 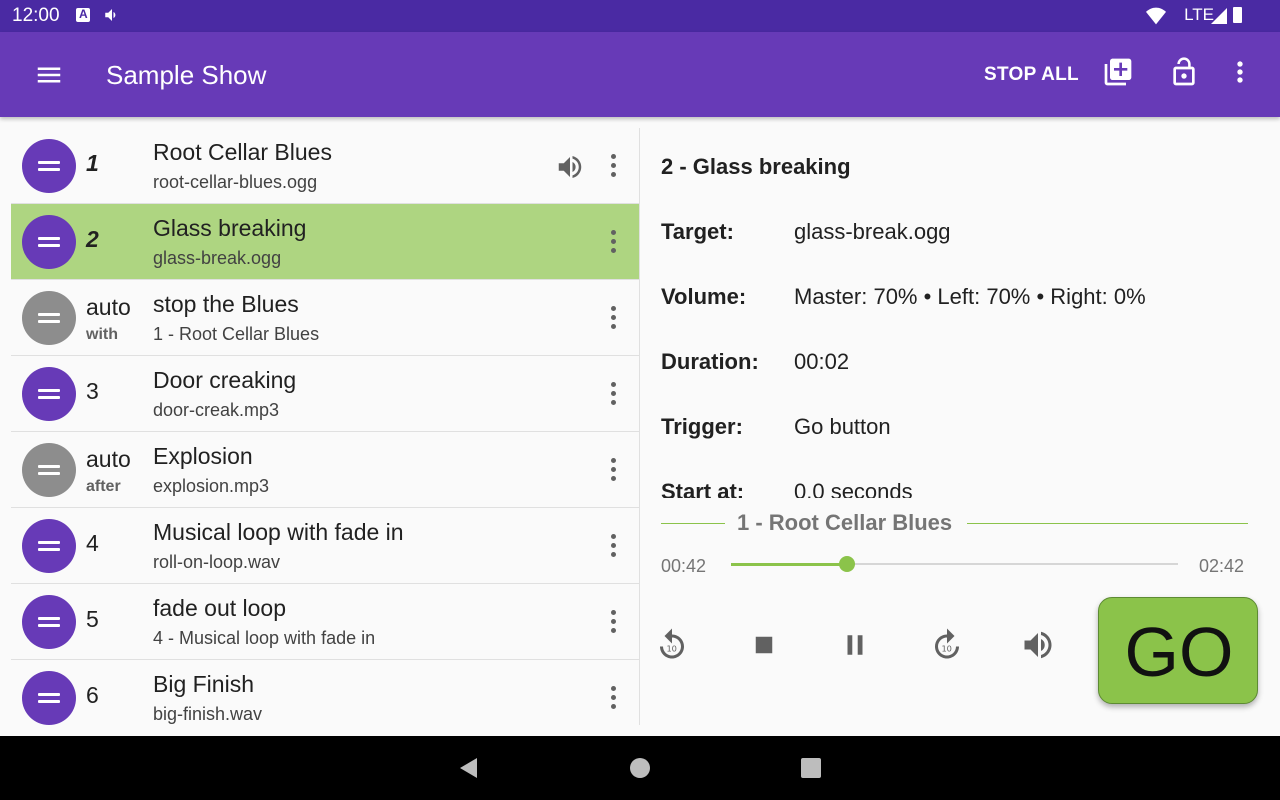 I want to click on add-cue-icon, so click(x=1120, y=74).